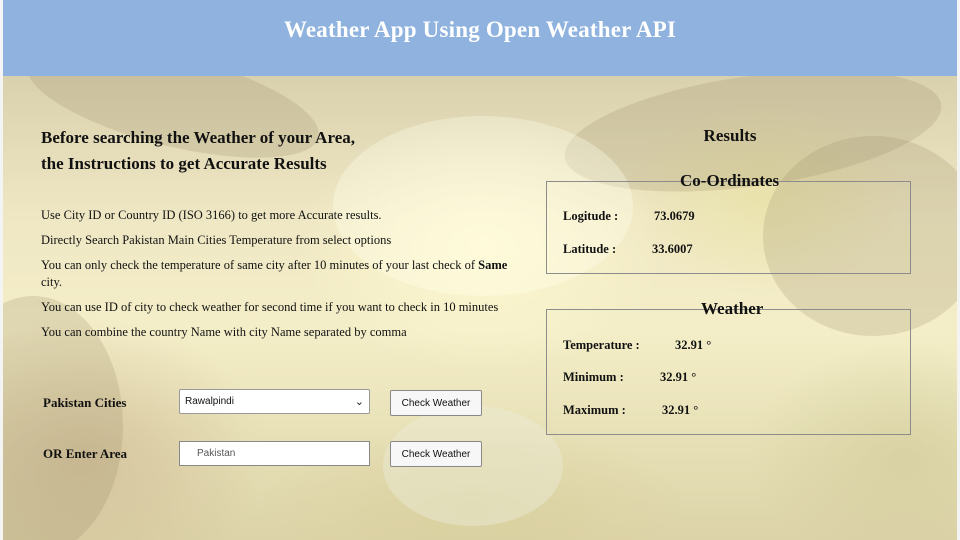  I want to click on area-label: OR Enter Area, so click(85, 453).